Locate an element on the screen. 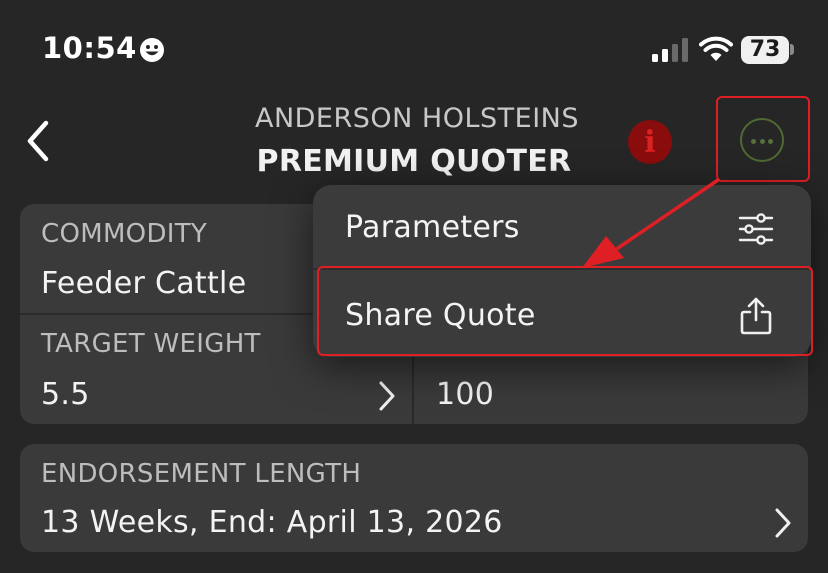 This screenshot has height=573, width=828. target-weight-label: TARGET WEIGHT is located at coordinates (151, 344).